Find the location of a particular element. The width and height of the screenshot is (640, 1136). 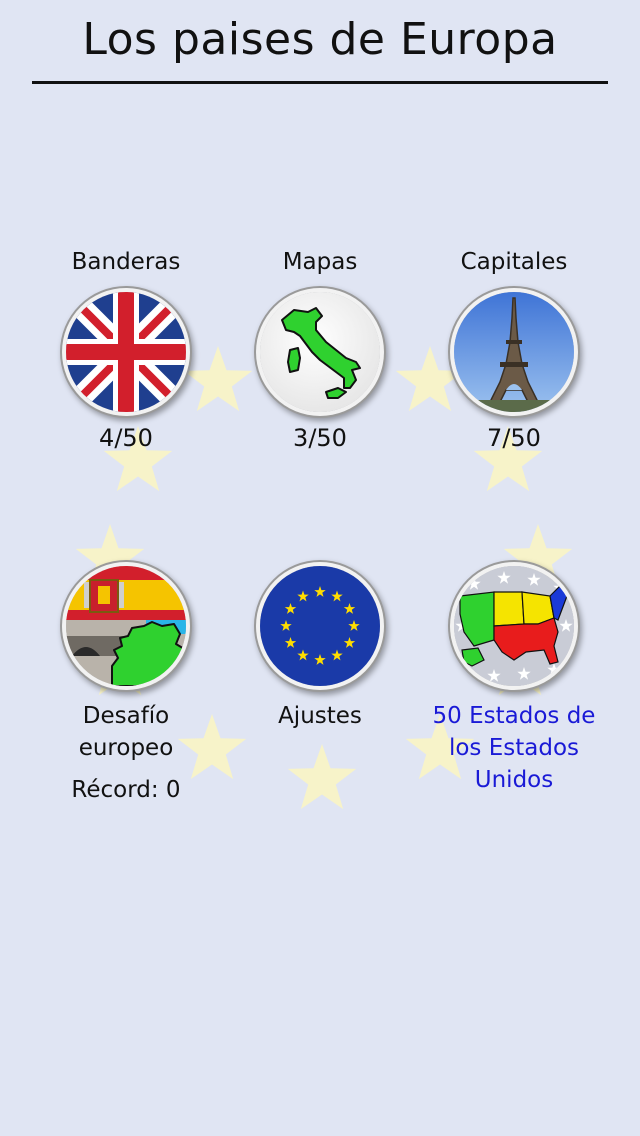

spain-challenge-icon is located at coordinates (126, 626).